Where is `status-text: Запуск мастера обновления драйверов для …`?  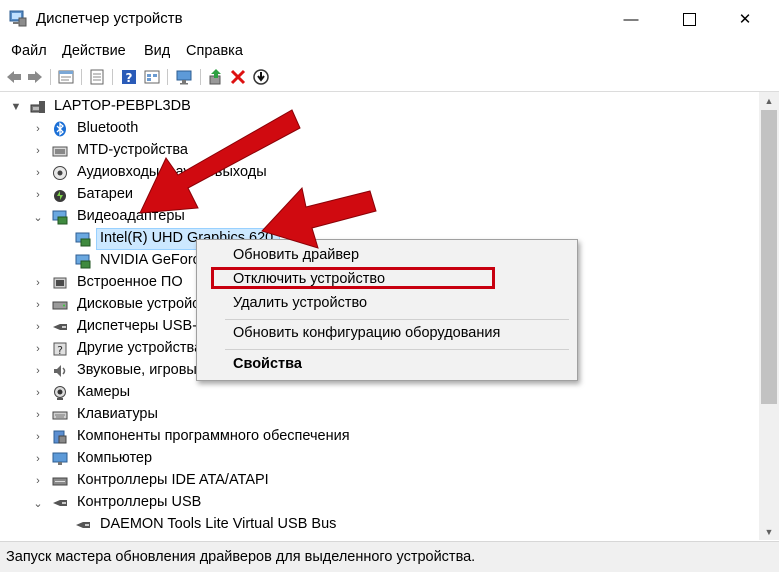
status-text: Запуск мастера обновления драйверов для … is located at coordinates (241, 557).